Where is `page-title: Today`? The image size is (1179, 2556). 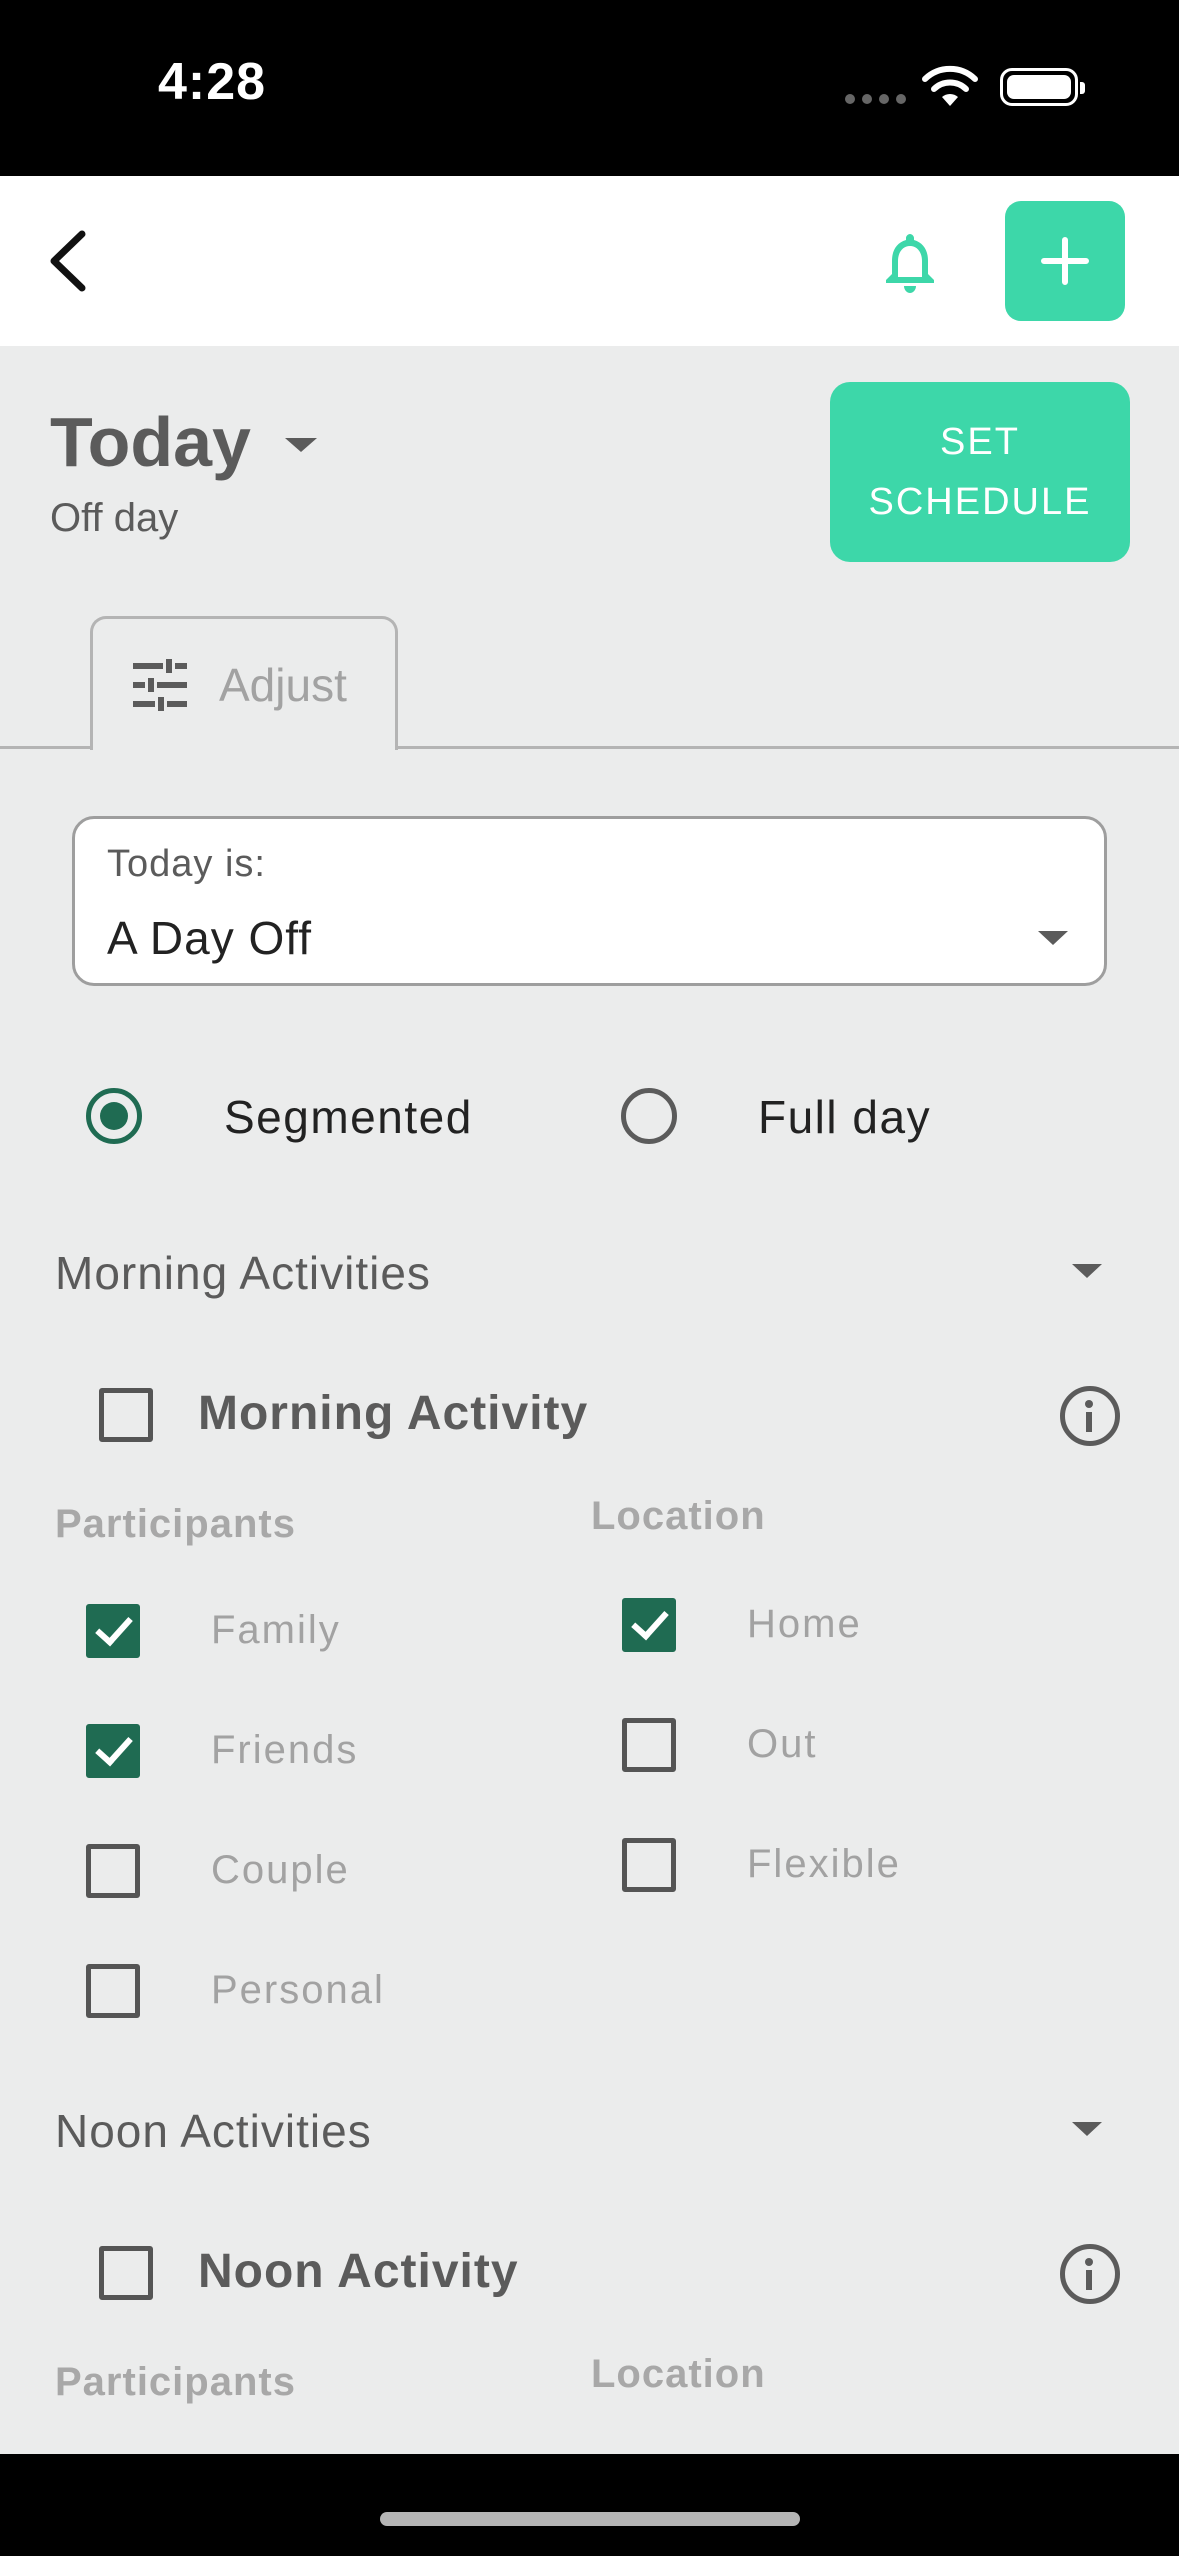
page-title: Today is located at coordinates (150, 442).